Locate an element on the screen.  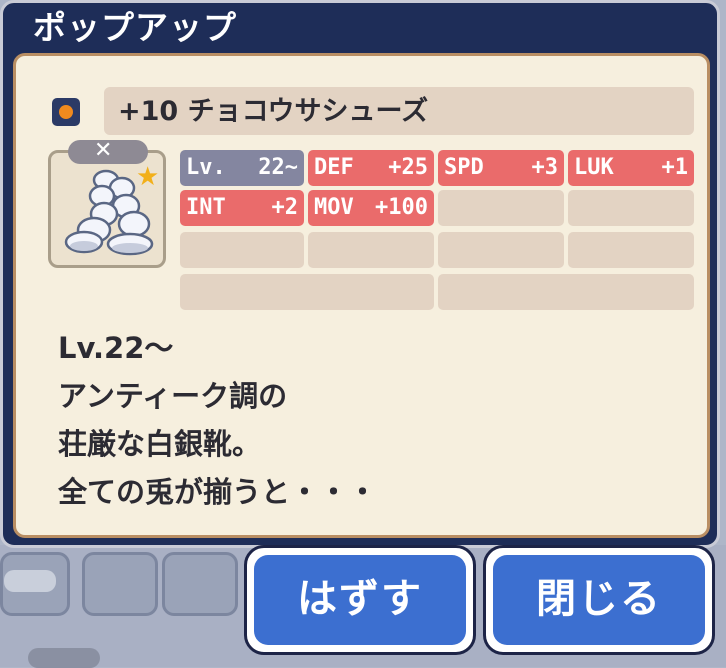
close-button-frame: 閉じる is located at coordinates (599, 600).